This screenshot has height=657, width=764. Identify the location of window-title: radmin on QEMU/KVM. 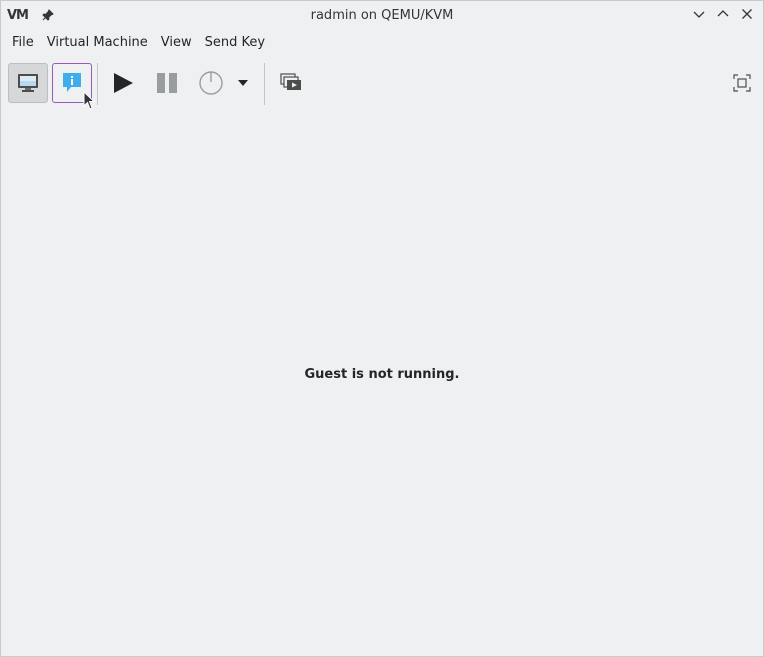
(382, 15).